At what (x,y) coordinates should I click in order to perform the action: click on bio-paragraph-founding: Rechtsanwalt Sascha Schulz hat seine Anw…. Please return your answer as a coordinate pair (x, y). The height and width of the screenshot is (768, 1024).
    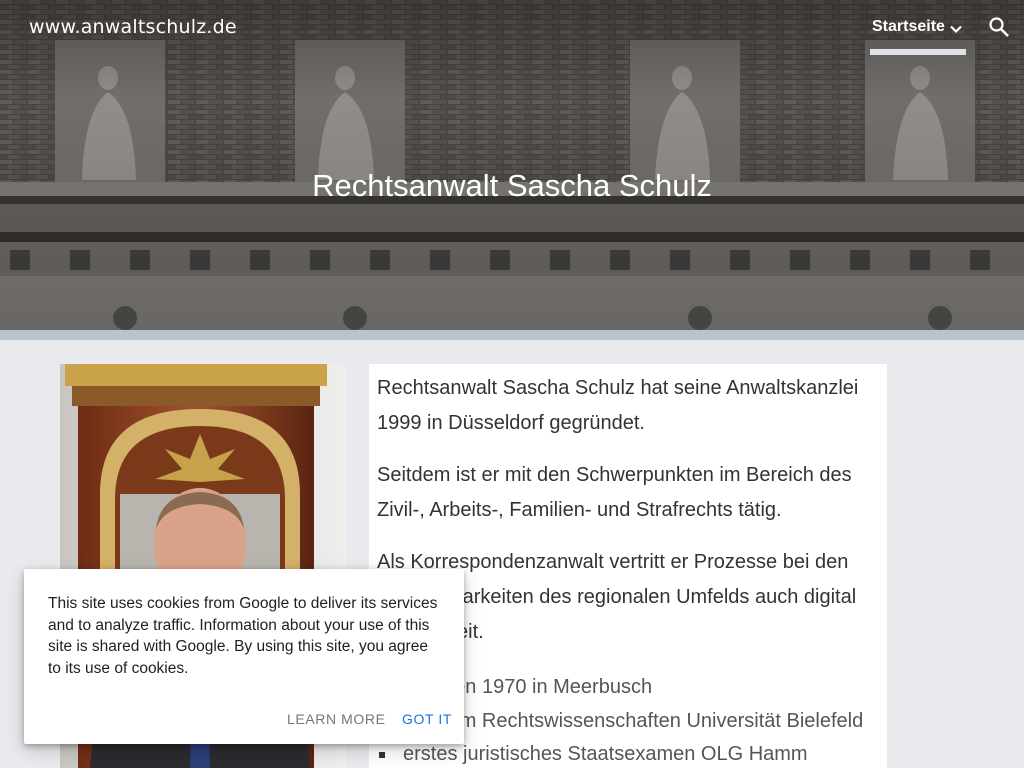
    Looking at the image, I should click on (618, 405).